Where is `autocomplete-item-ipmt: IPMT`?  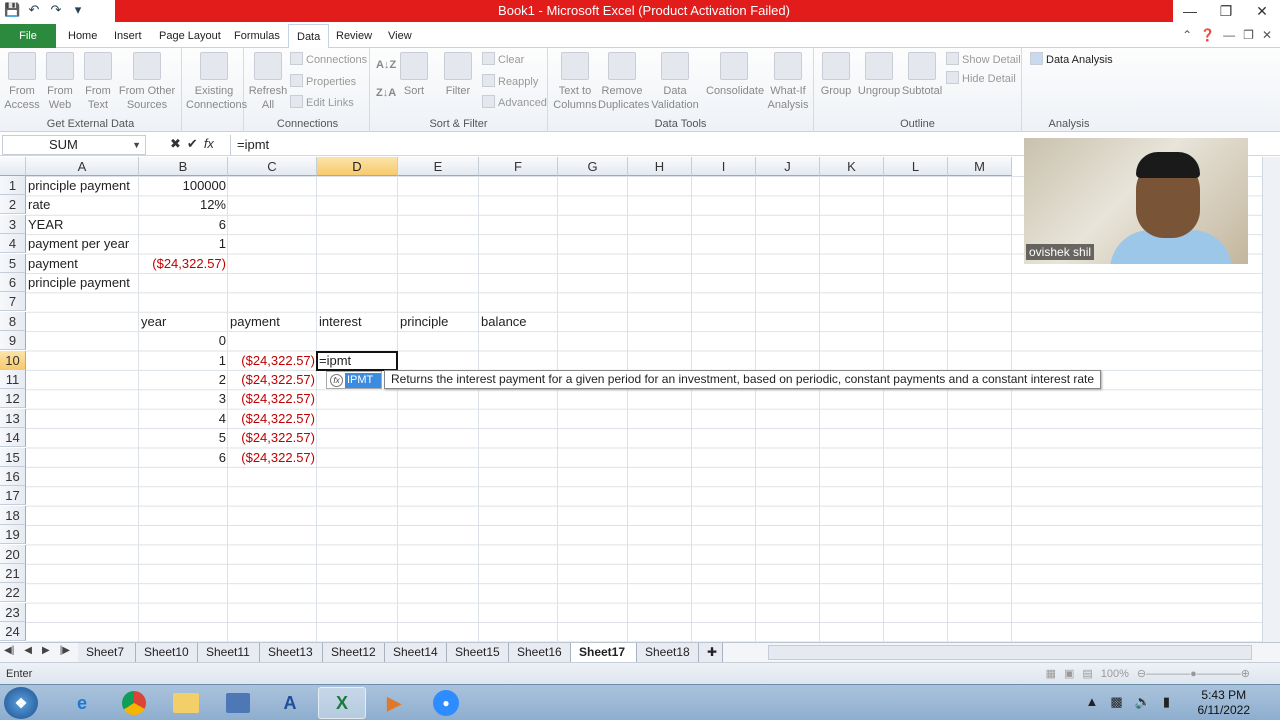 autocomplete-item-ipmt: IPMT is located at coordinates (363, 380).